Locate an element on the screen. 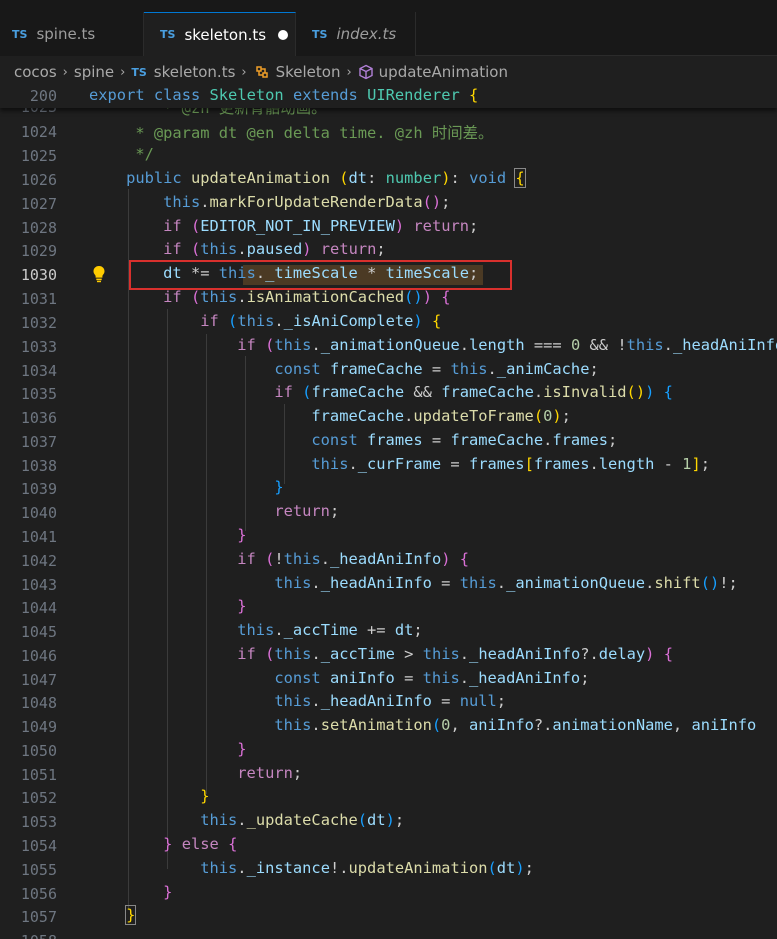 Image resolution: width=777 pixels, height=939 pixels. line-number: 1041 is located at coordinates (38, 537).